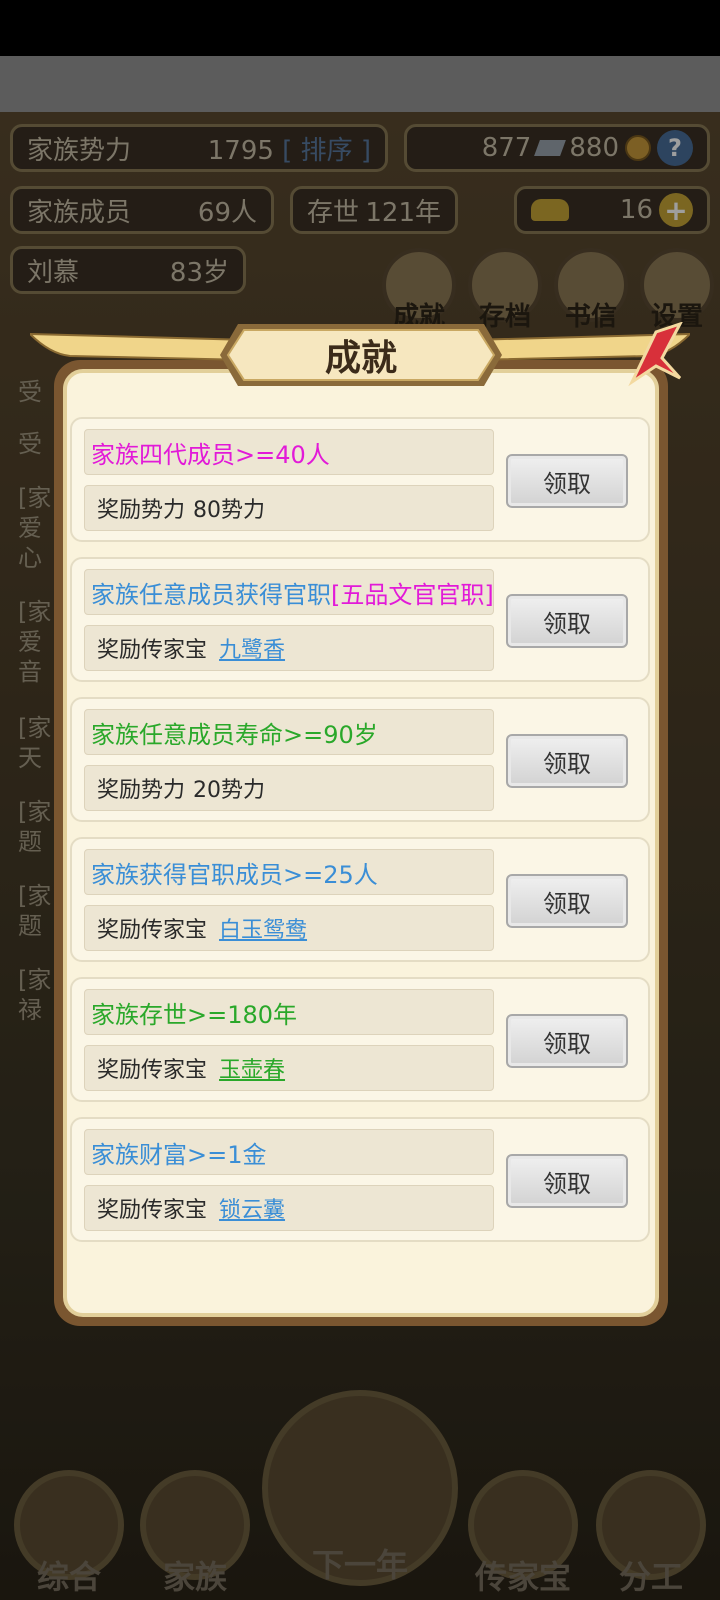 Image resolution: width=720 pixels, height=1600 pixels. Describe the element at coordinates (360, 84) in the screenshot. I see `top-strip` at that location.